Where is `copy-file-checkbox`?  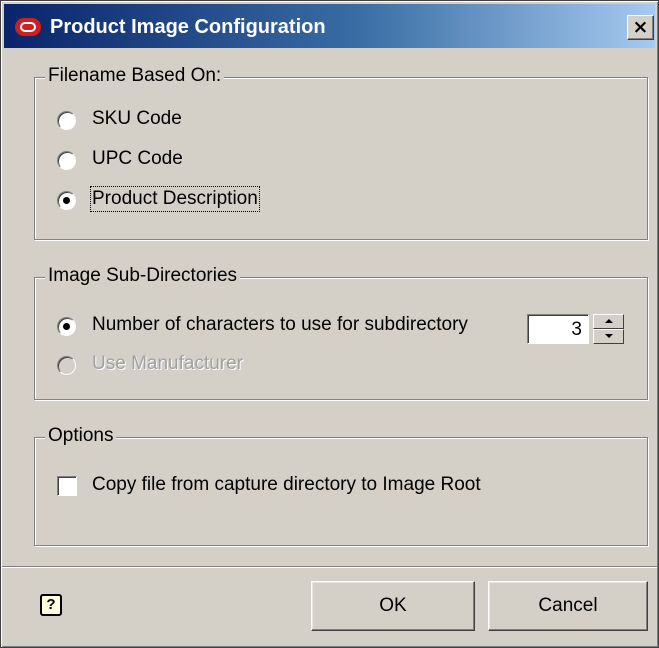
copy-file-checkbox is located at coordinates (67, 486).